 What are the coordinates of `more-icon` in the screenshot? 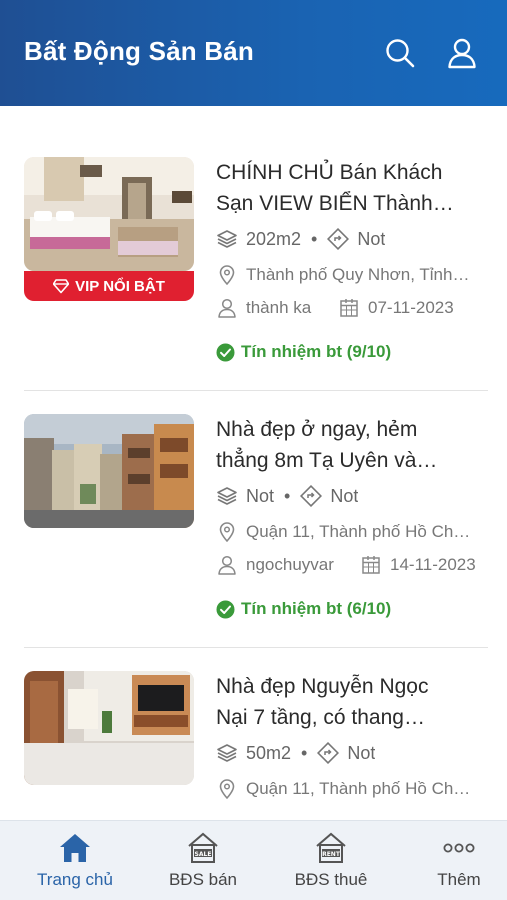 It's located at (459, 848).